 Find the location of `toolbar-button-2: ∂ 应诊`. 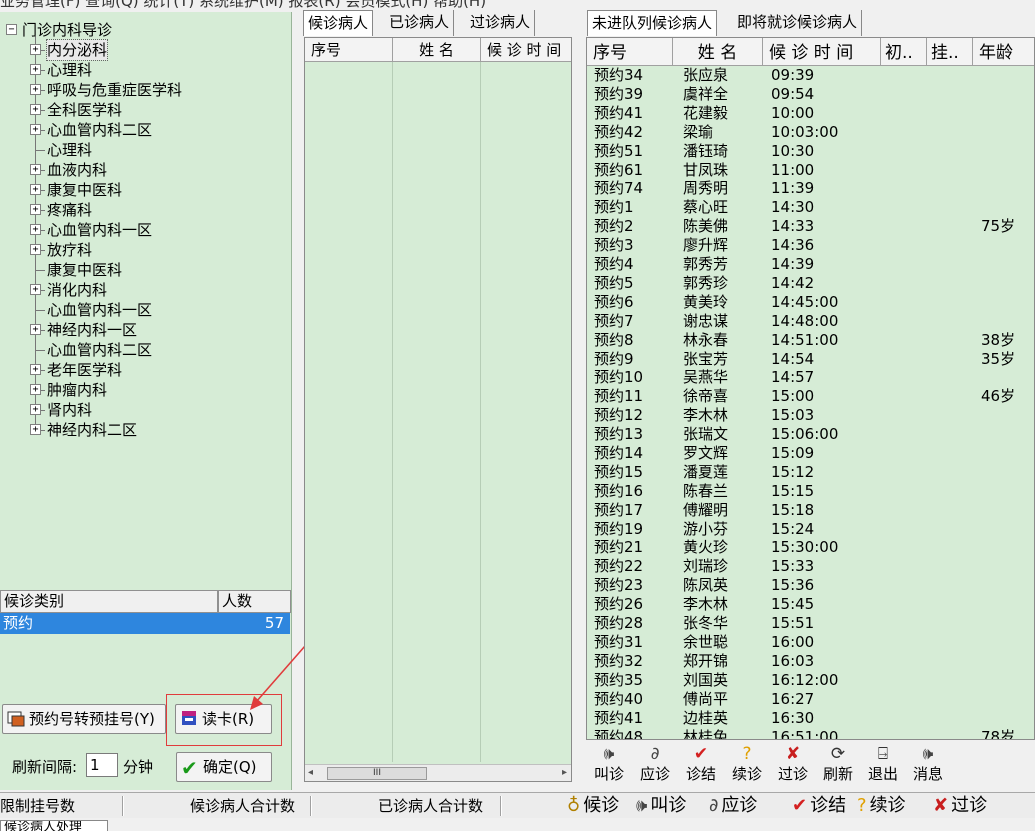

toolbar-button-2: ∂ 应诊 is located at coordinates (655, 765).